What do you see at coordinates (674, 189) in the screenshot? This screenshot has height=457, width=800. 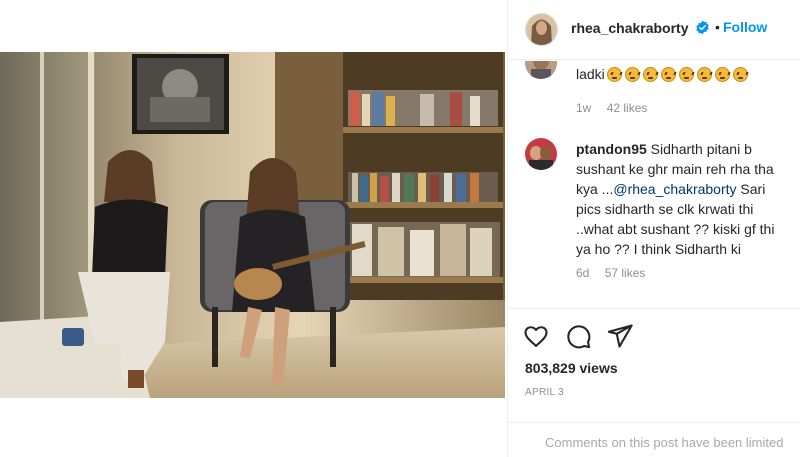 I see `comment-mention: @rhea_chakraborty` at bounding box center [674, 189].